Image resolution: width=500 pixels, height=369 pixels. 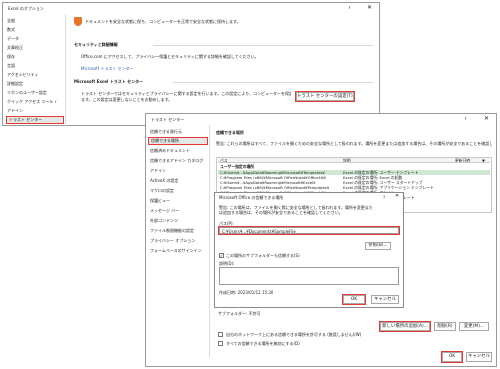 What do you see at coordinates (191, 8) in the screenshot?
I see `title-bar: Excel のオプション ? ✕` at bounding box center [191, 8].